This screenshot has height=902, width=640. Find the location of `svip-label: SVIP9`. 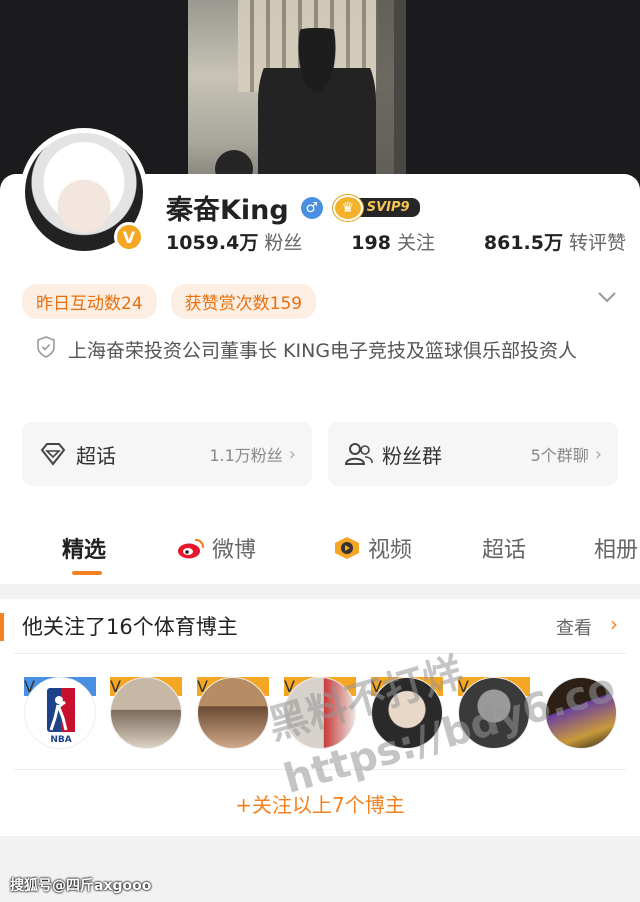

svip-label: SVIP9 is located at coordinates (387, 207).